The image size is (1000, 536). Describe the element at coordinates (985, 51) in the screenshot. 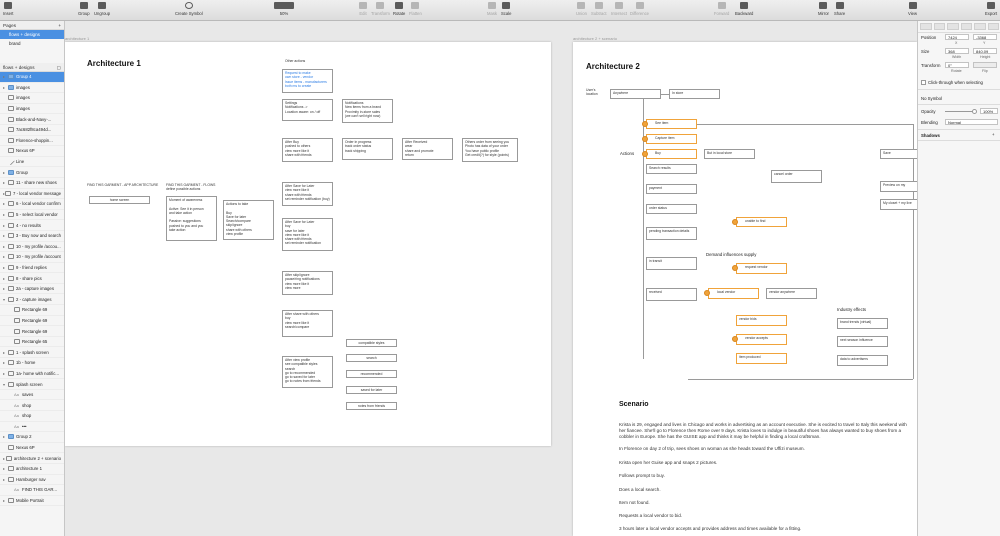

I see `height-field: 840.09` at that location.